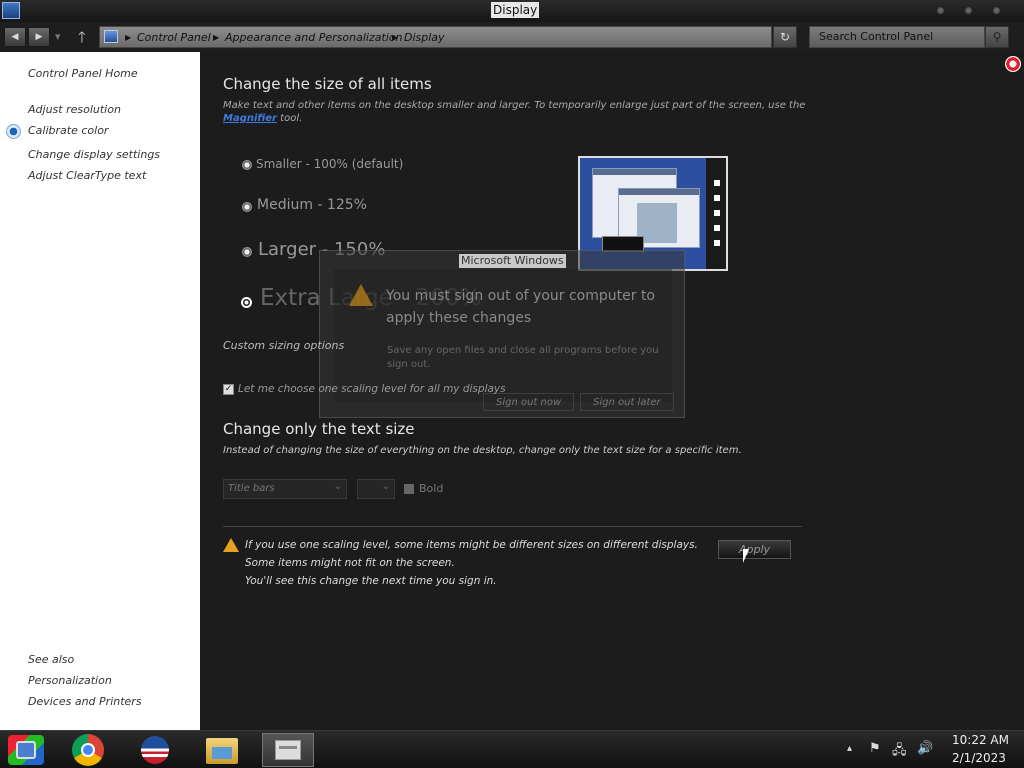 This screenshot has width=1024, height=768. Describe the element at coordinates (11, 10) in the screenshot. I see `display-app-icon` at that location.